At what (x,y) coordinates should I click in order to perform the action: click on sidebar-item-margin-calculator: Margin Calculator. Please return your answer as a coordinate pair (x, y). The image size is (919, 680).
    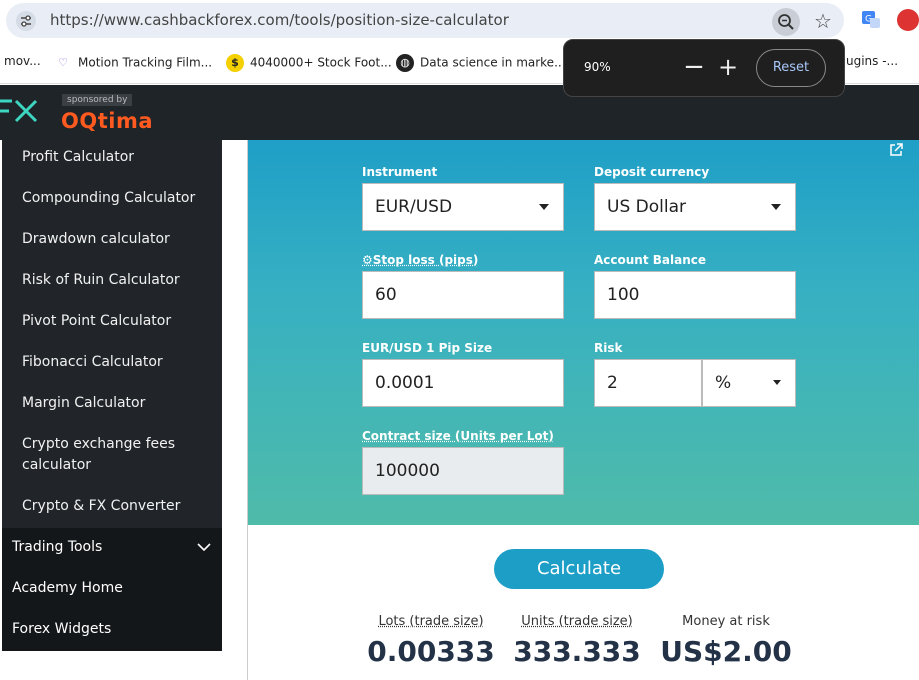
    Looking at the image, I should click on (117, 403).